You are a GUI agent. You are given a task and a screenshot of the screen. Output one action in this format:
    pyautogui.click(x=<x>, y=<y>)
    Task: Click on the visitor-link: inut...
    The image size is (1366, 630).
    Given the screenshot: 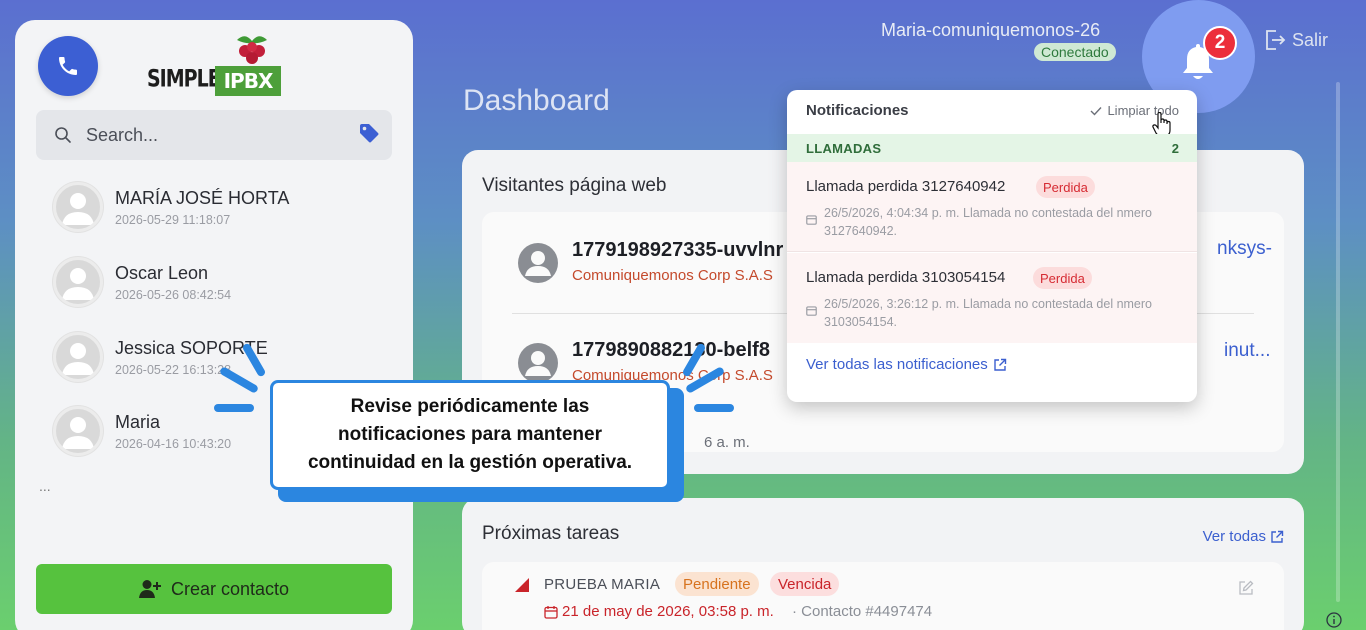 What is the action you would take?
    pyautogui.click(x=1247, y=351)
    